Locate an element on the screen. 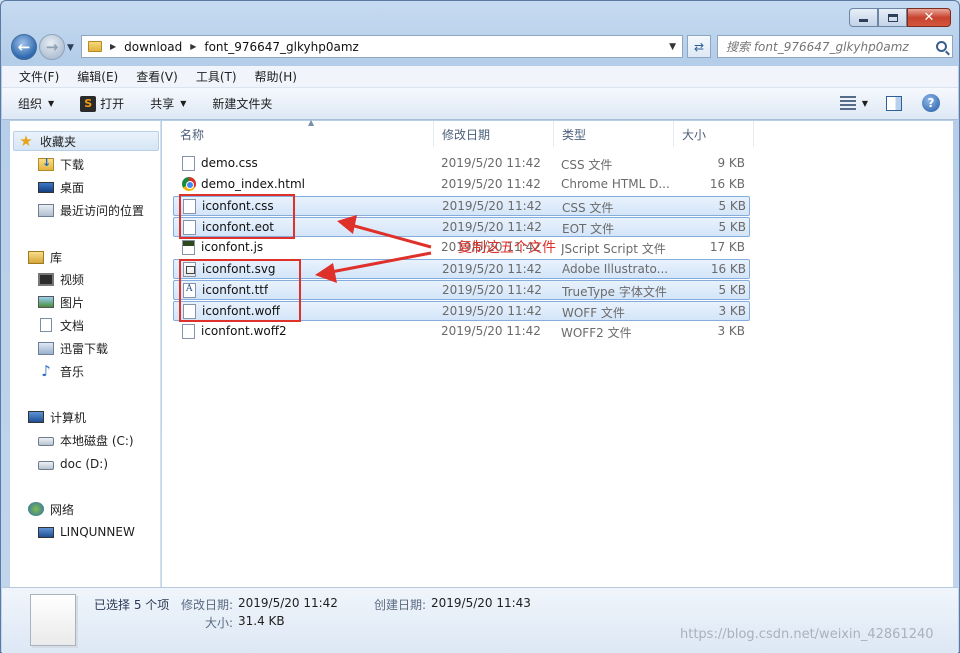  open-label: 打开 is located at coordinates (112, 104).